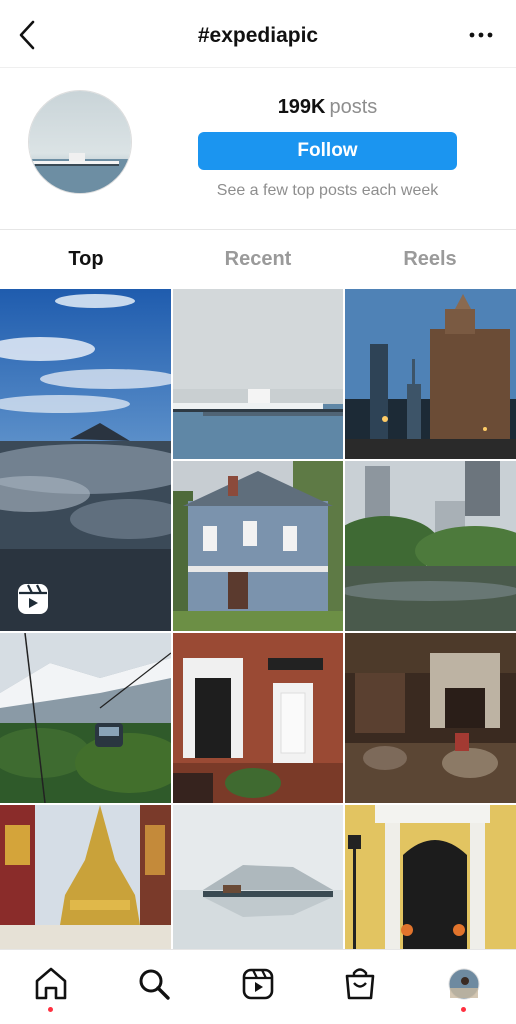 Image resolution: width=516 pixels, height=1024 pixels. Describe the element at coordinates (80, 142) in the screenshot. I see `hashtag-avatar` at that location.